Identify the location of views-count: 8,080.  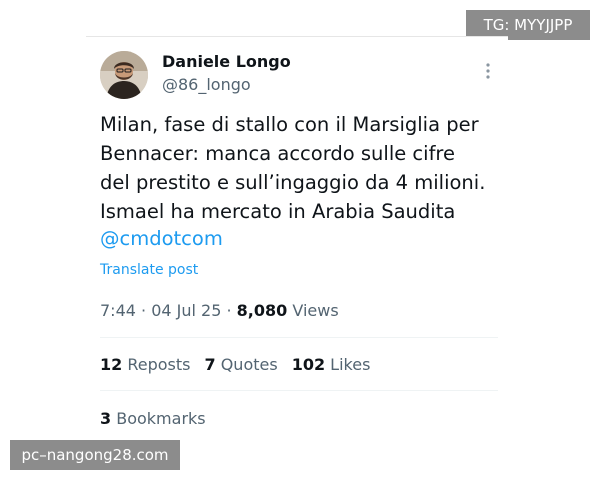
(262, 310).